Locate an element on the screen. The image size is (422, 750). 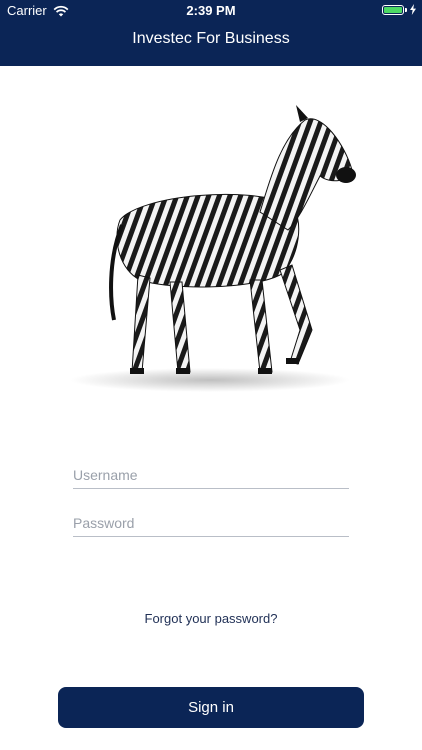
header-bar: Carrier 2:39 PM Investec For Business is located at coordinates (211, 33).